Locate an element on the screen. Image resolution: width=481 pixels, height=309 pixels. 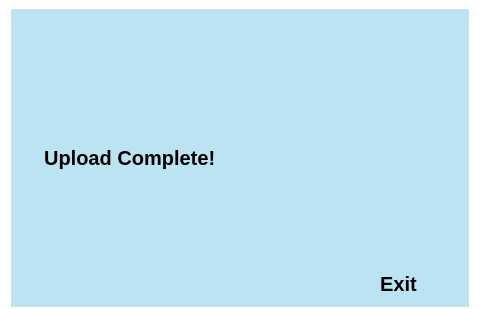
upload-complete-message: Upload Complete! is located at coordinates (130, 159).